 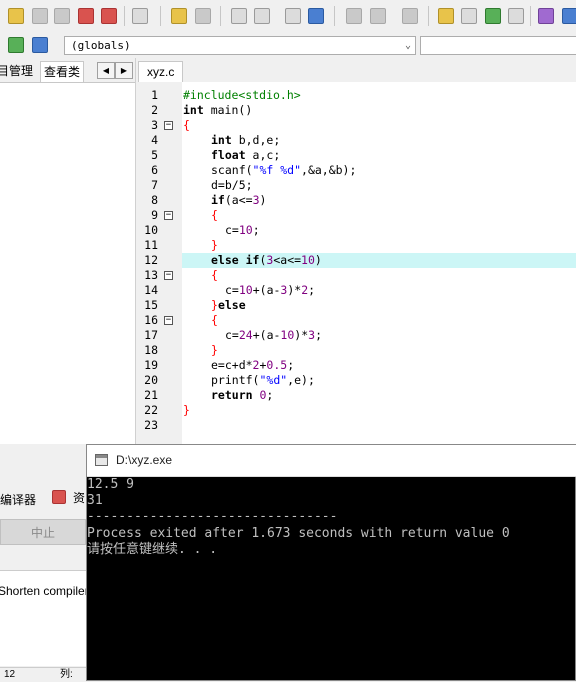 I want to click on compile-run-icon, so click(x=493, y=16).